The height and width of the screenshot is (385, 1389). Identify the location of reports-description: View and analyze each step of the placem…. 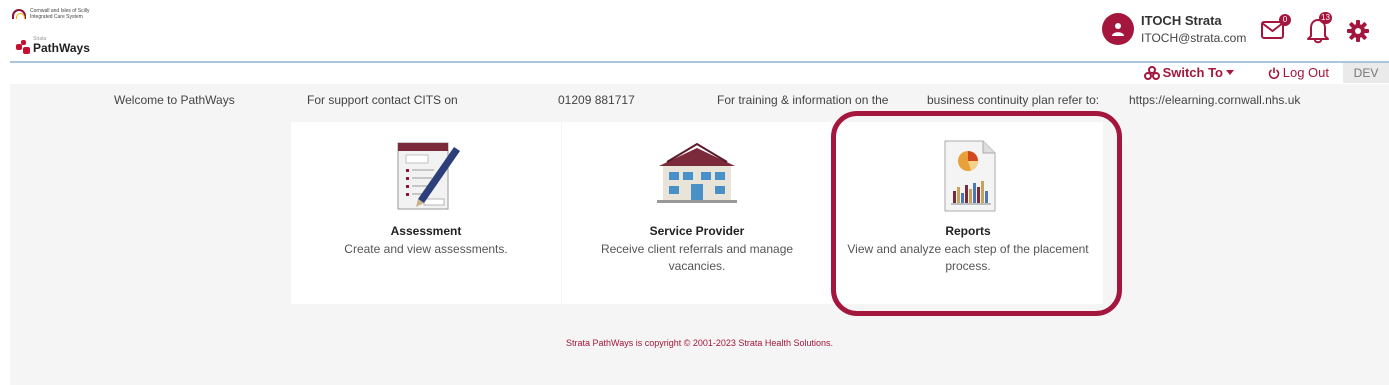
(968, 257).